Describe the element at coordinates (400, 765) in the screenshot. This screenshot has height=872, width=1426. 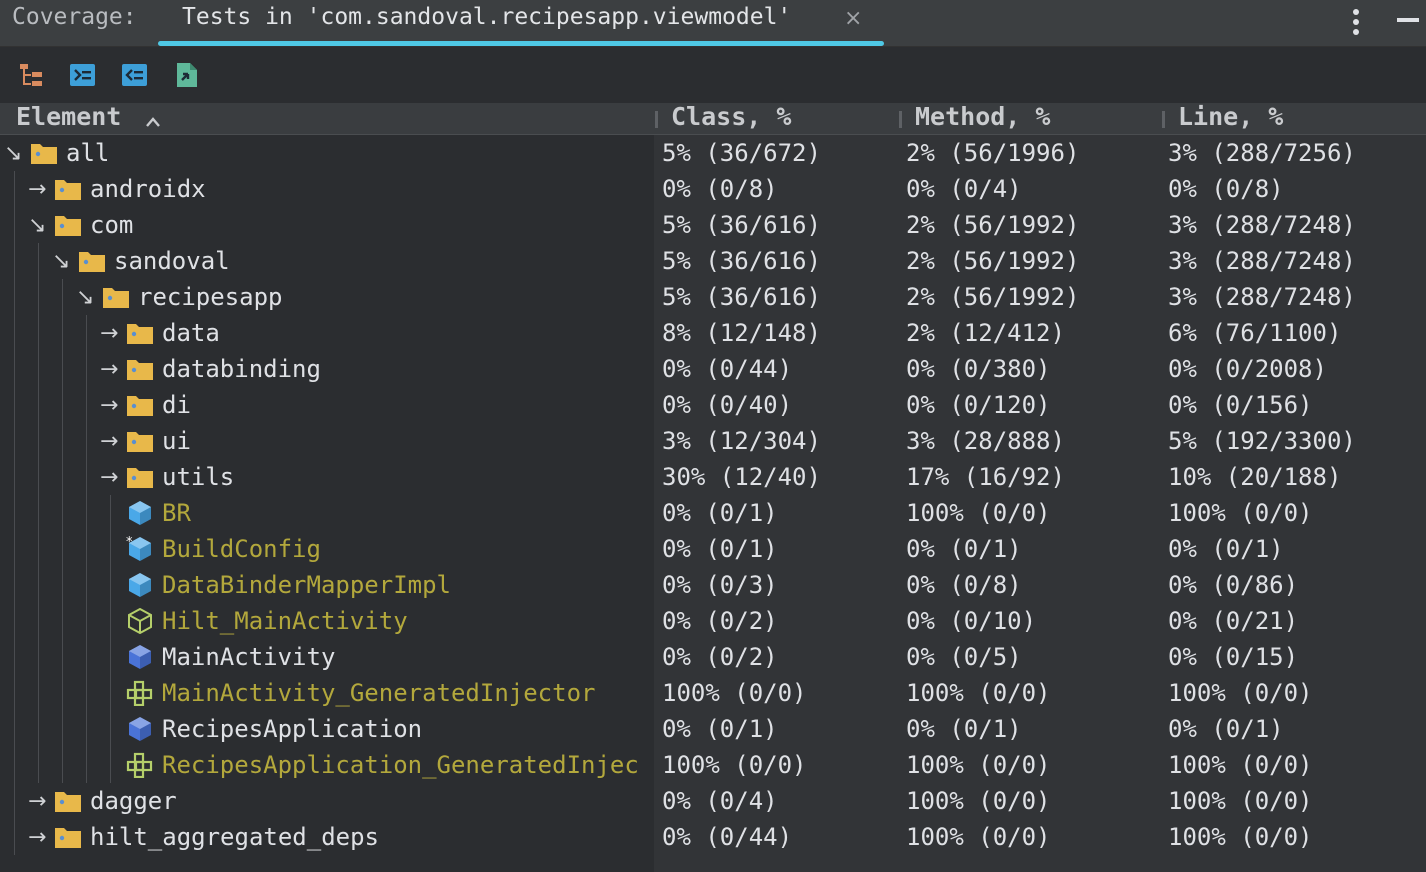
I see `element-name: RecipesApplication_GeneratedInjec` at that location.